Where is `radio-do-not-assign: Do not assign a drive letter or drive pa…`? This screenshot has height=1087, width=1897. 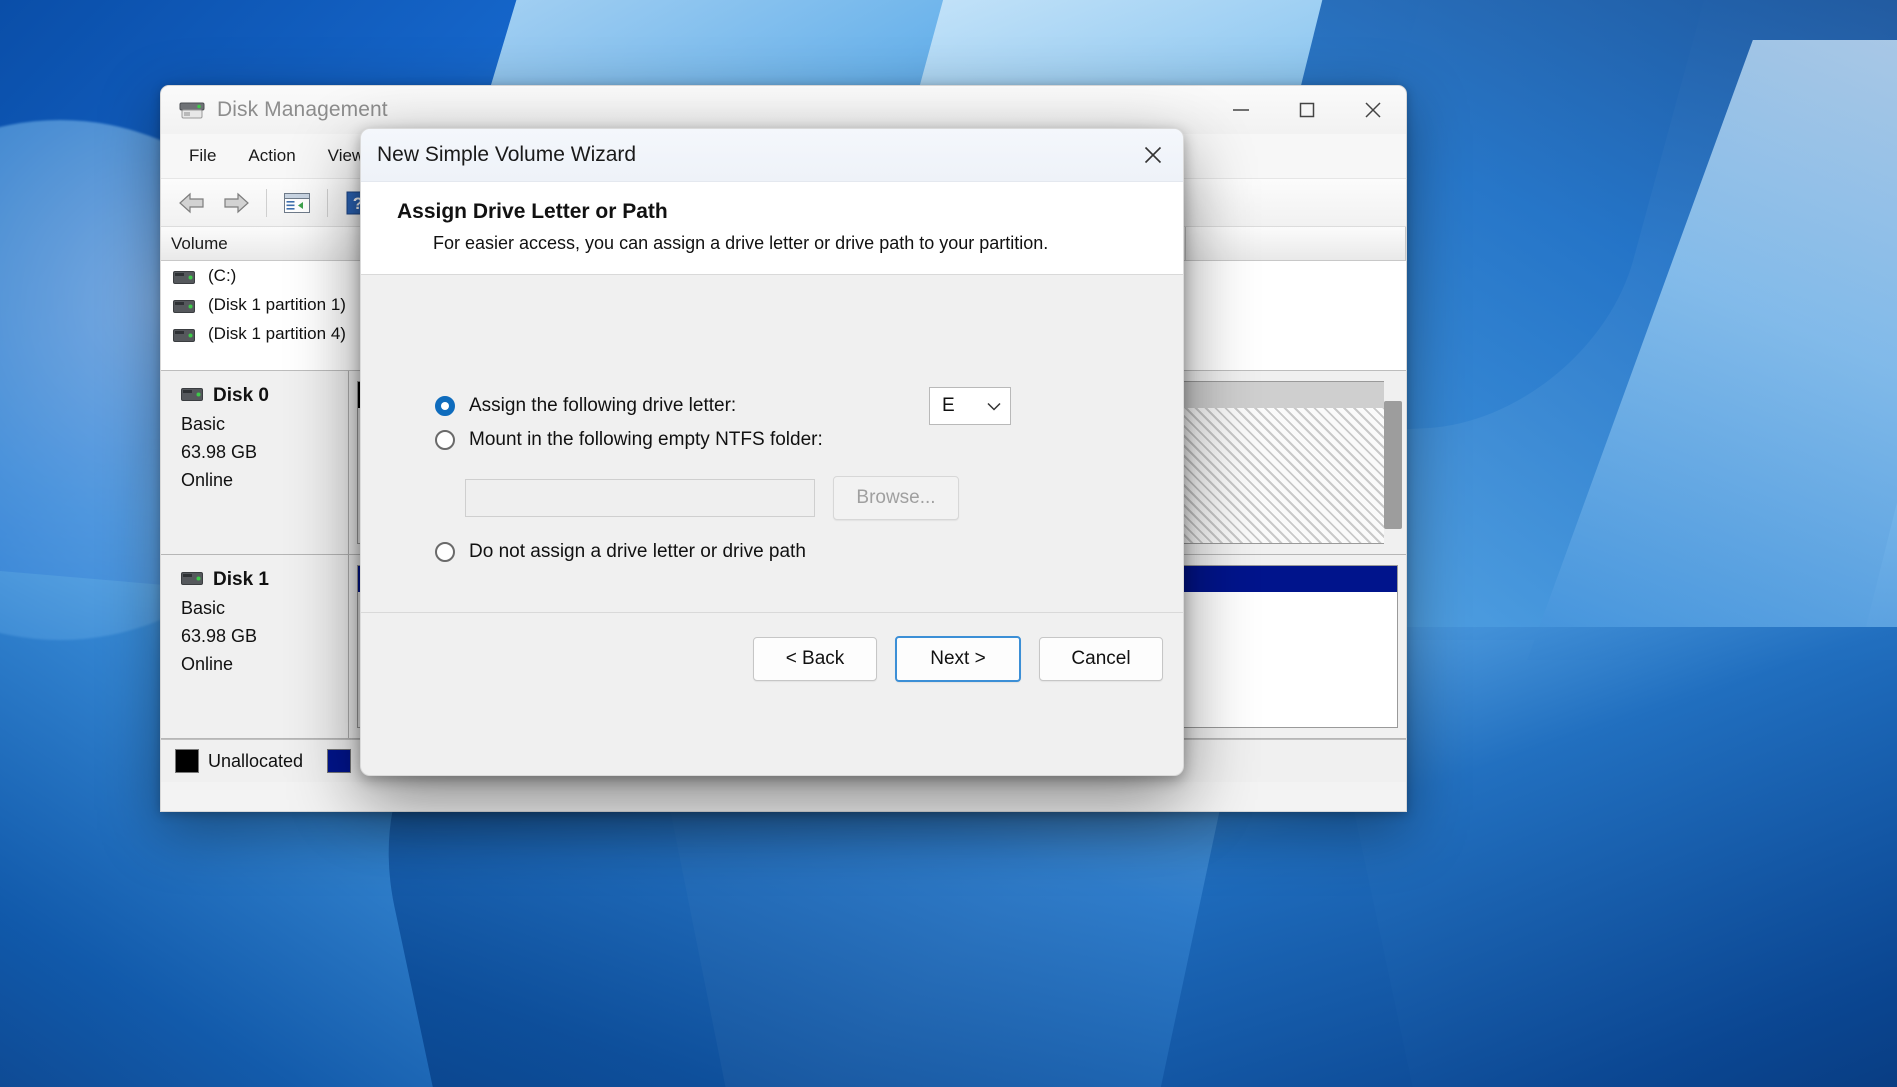
radio-do-not-assign: Do not assign a drive letter or drive pa… is located at coordinates (620, 552).